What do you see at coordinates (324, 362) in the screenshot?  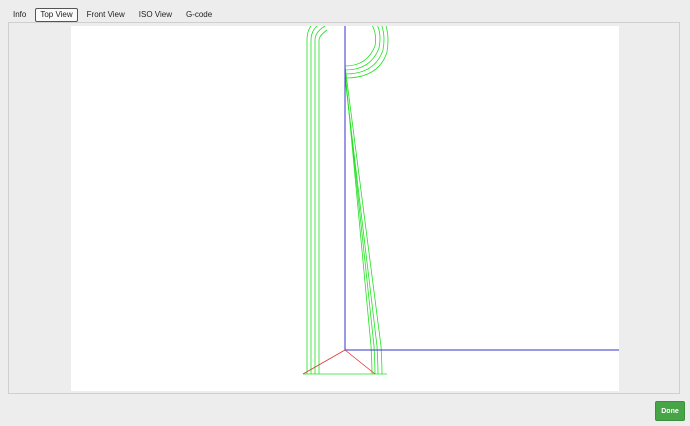 I see `tool-cone-left-edge` at bounding box center [324, 362].